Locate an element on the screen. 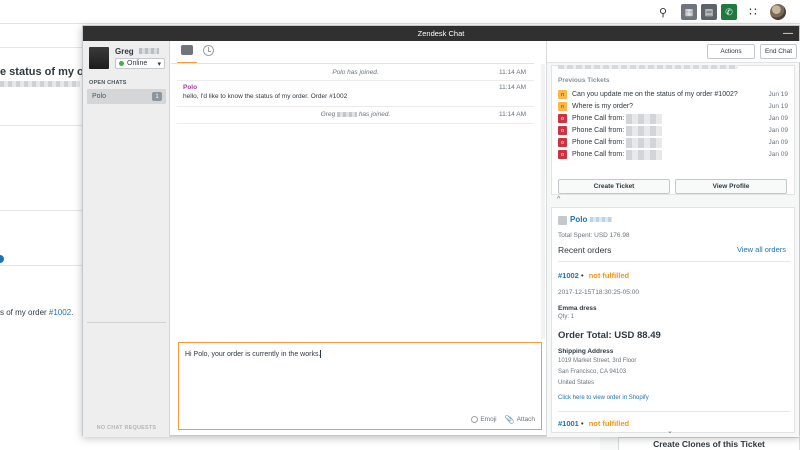 This screenshot has width=800, height=450. message-scrollbar is located at coordinates (543, 201).